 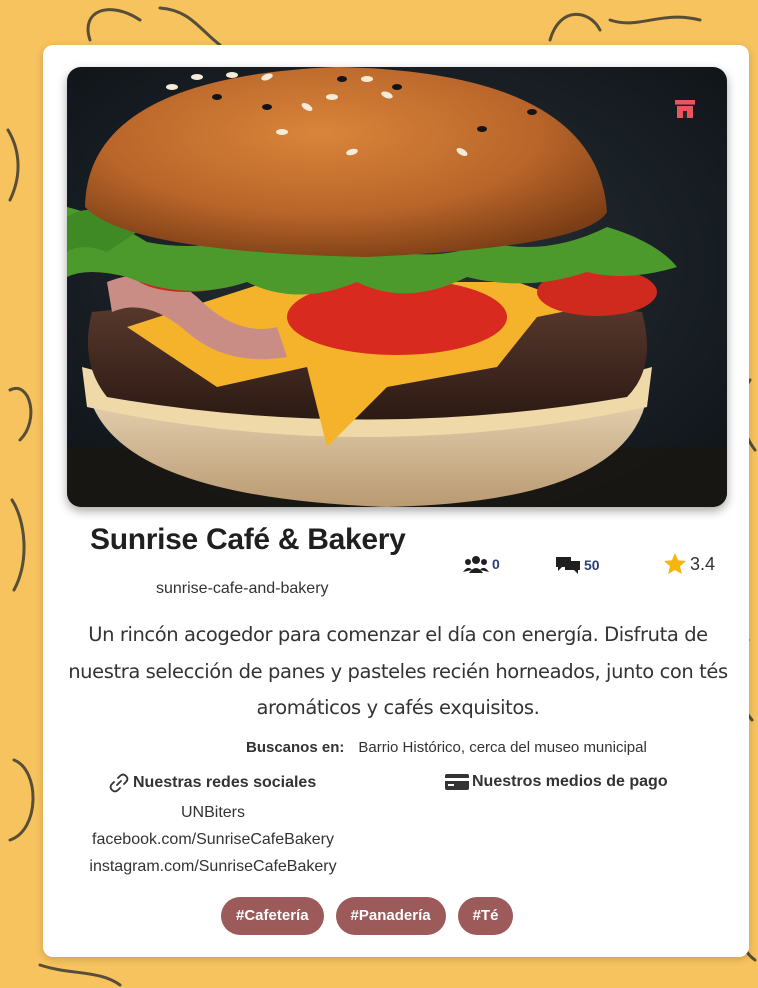 I want to click on rating-value: 3.4, so click(x=703, y=563).